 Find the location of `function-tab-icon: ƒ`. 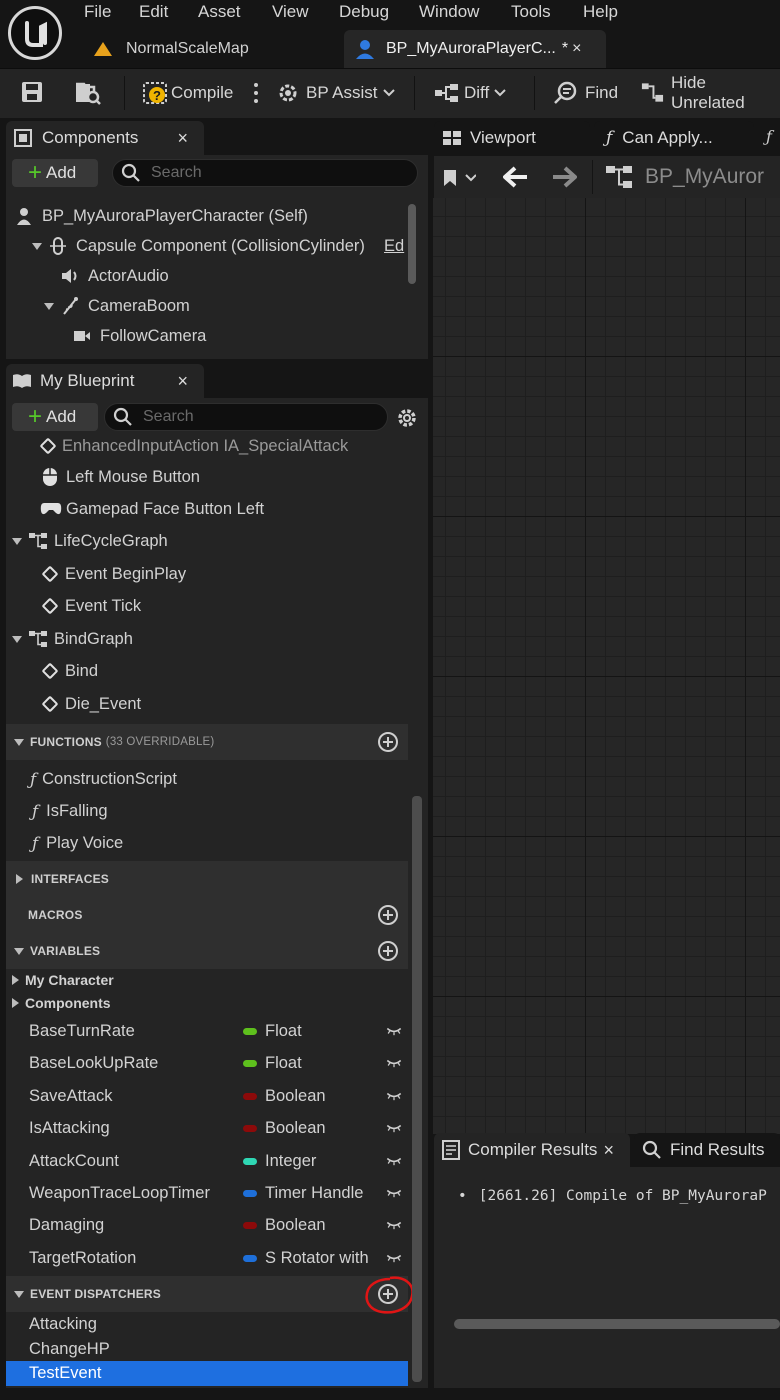

function-tab-icon: ƒ is located at coordinates (769, 136).